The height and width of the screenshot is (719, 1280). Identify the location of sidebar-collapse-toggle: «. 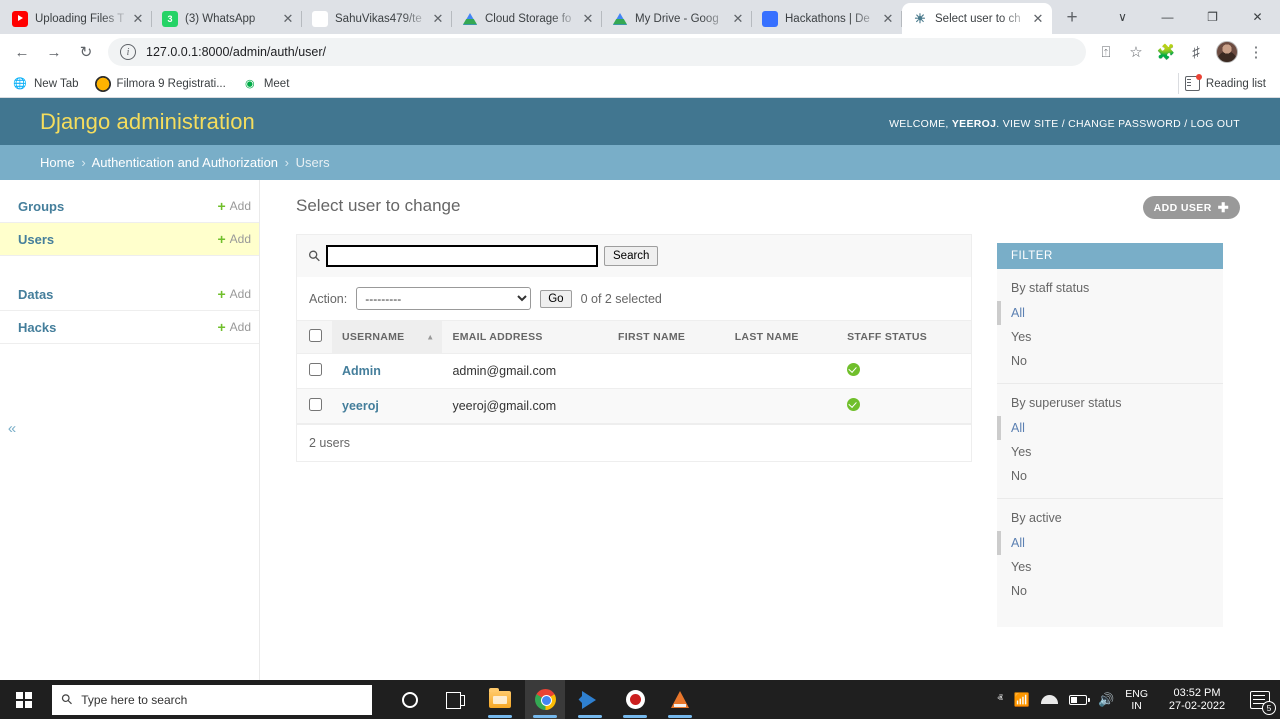
(12, 428).